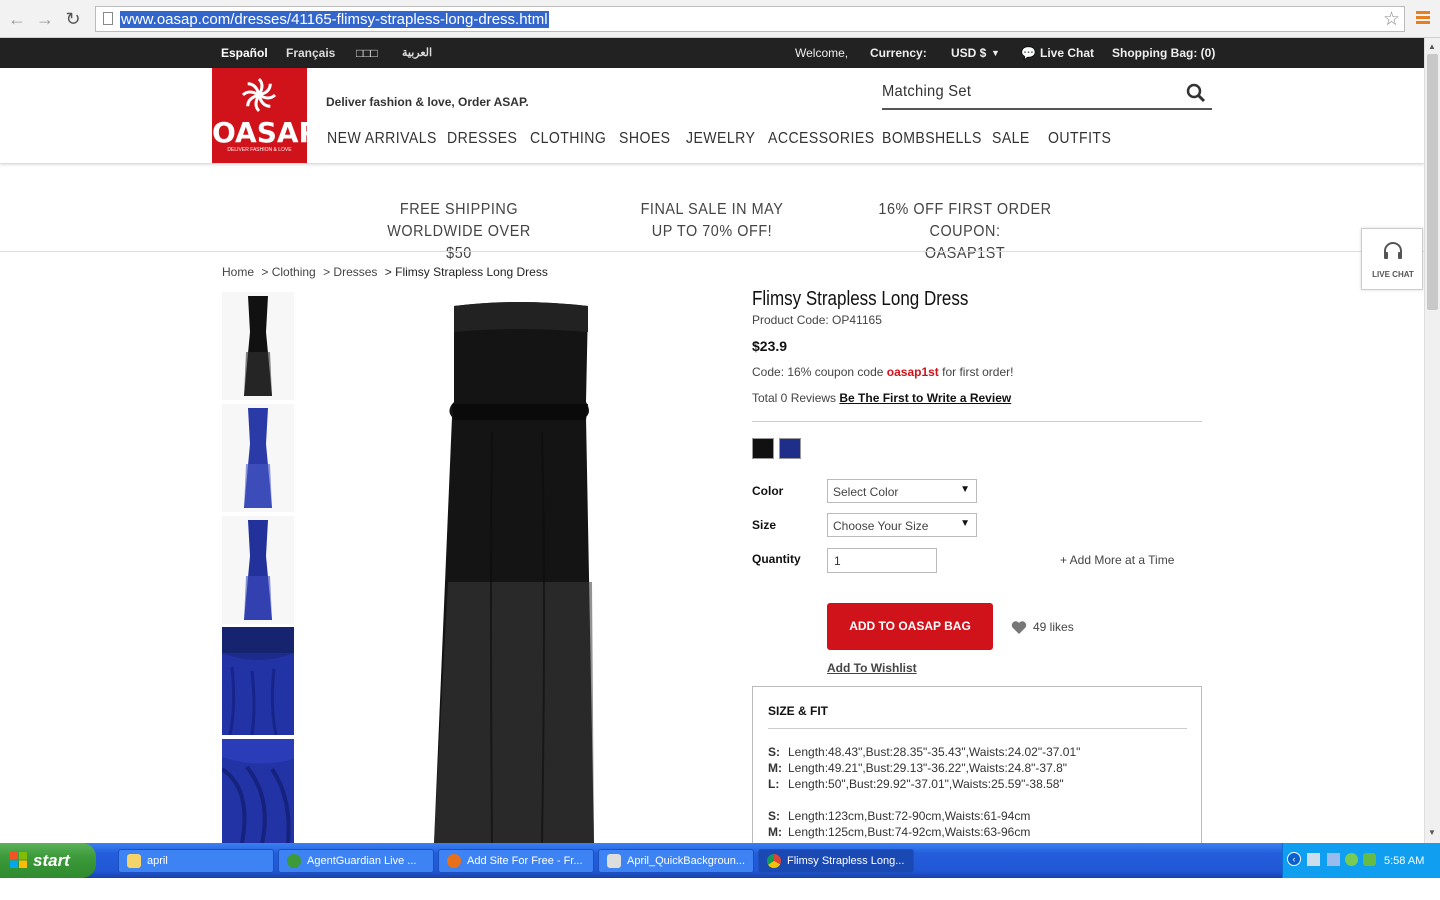 The image size is (1440, 900). What do you see at coordinates (712, 231) in the screenshot?
I see `promo-line2: UP TO 70% OFF!` at bounding box center [712, 231].